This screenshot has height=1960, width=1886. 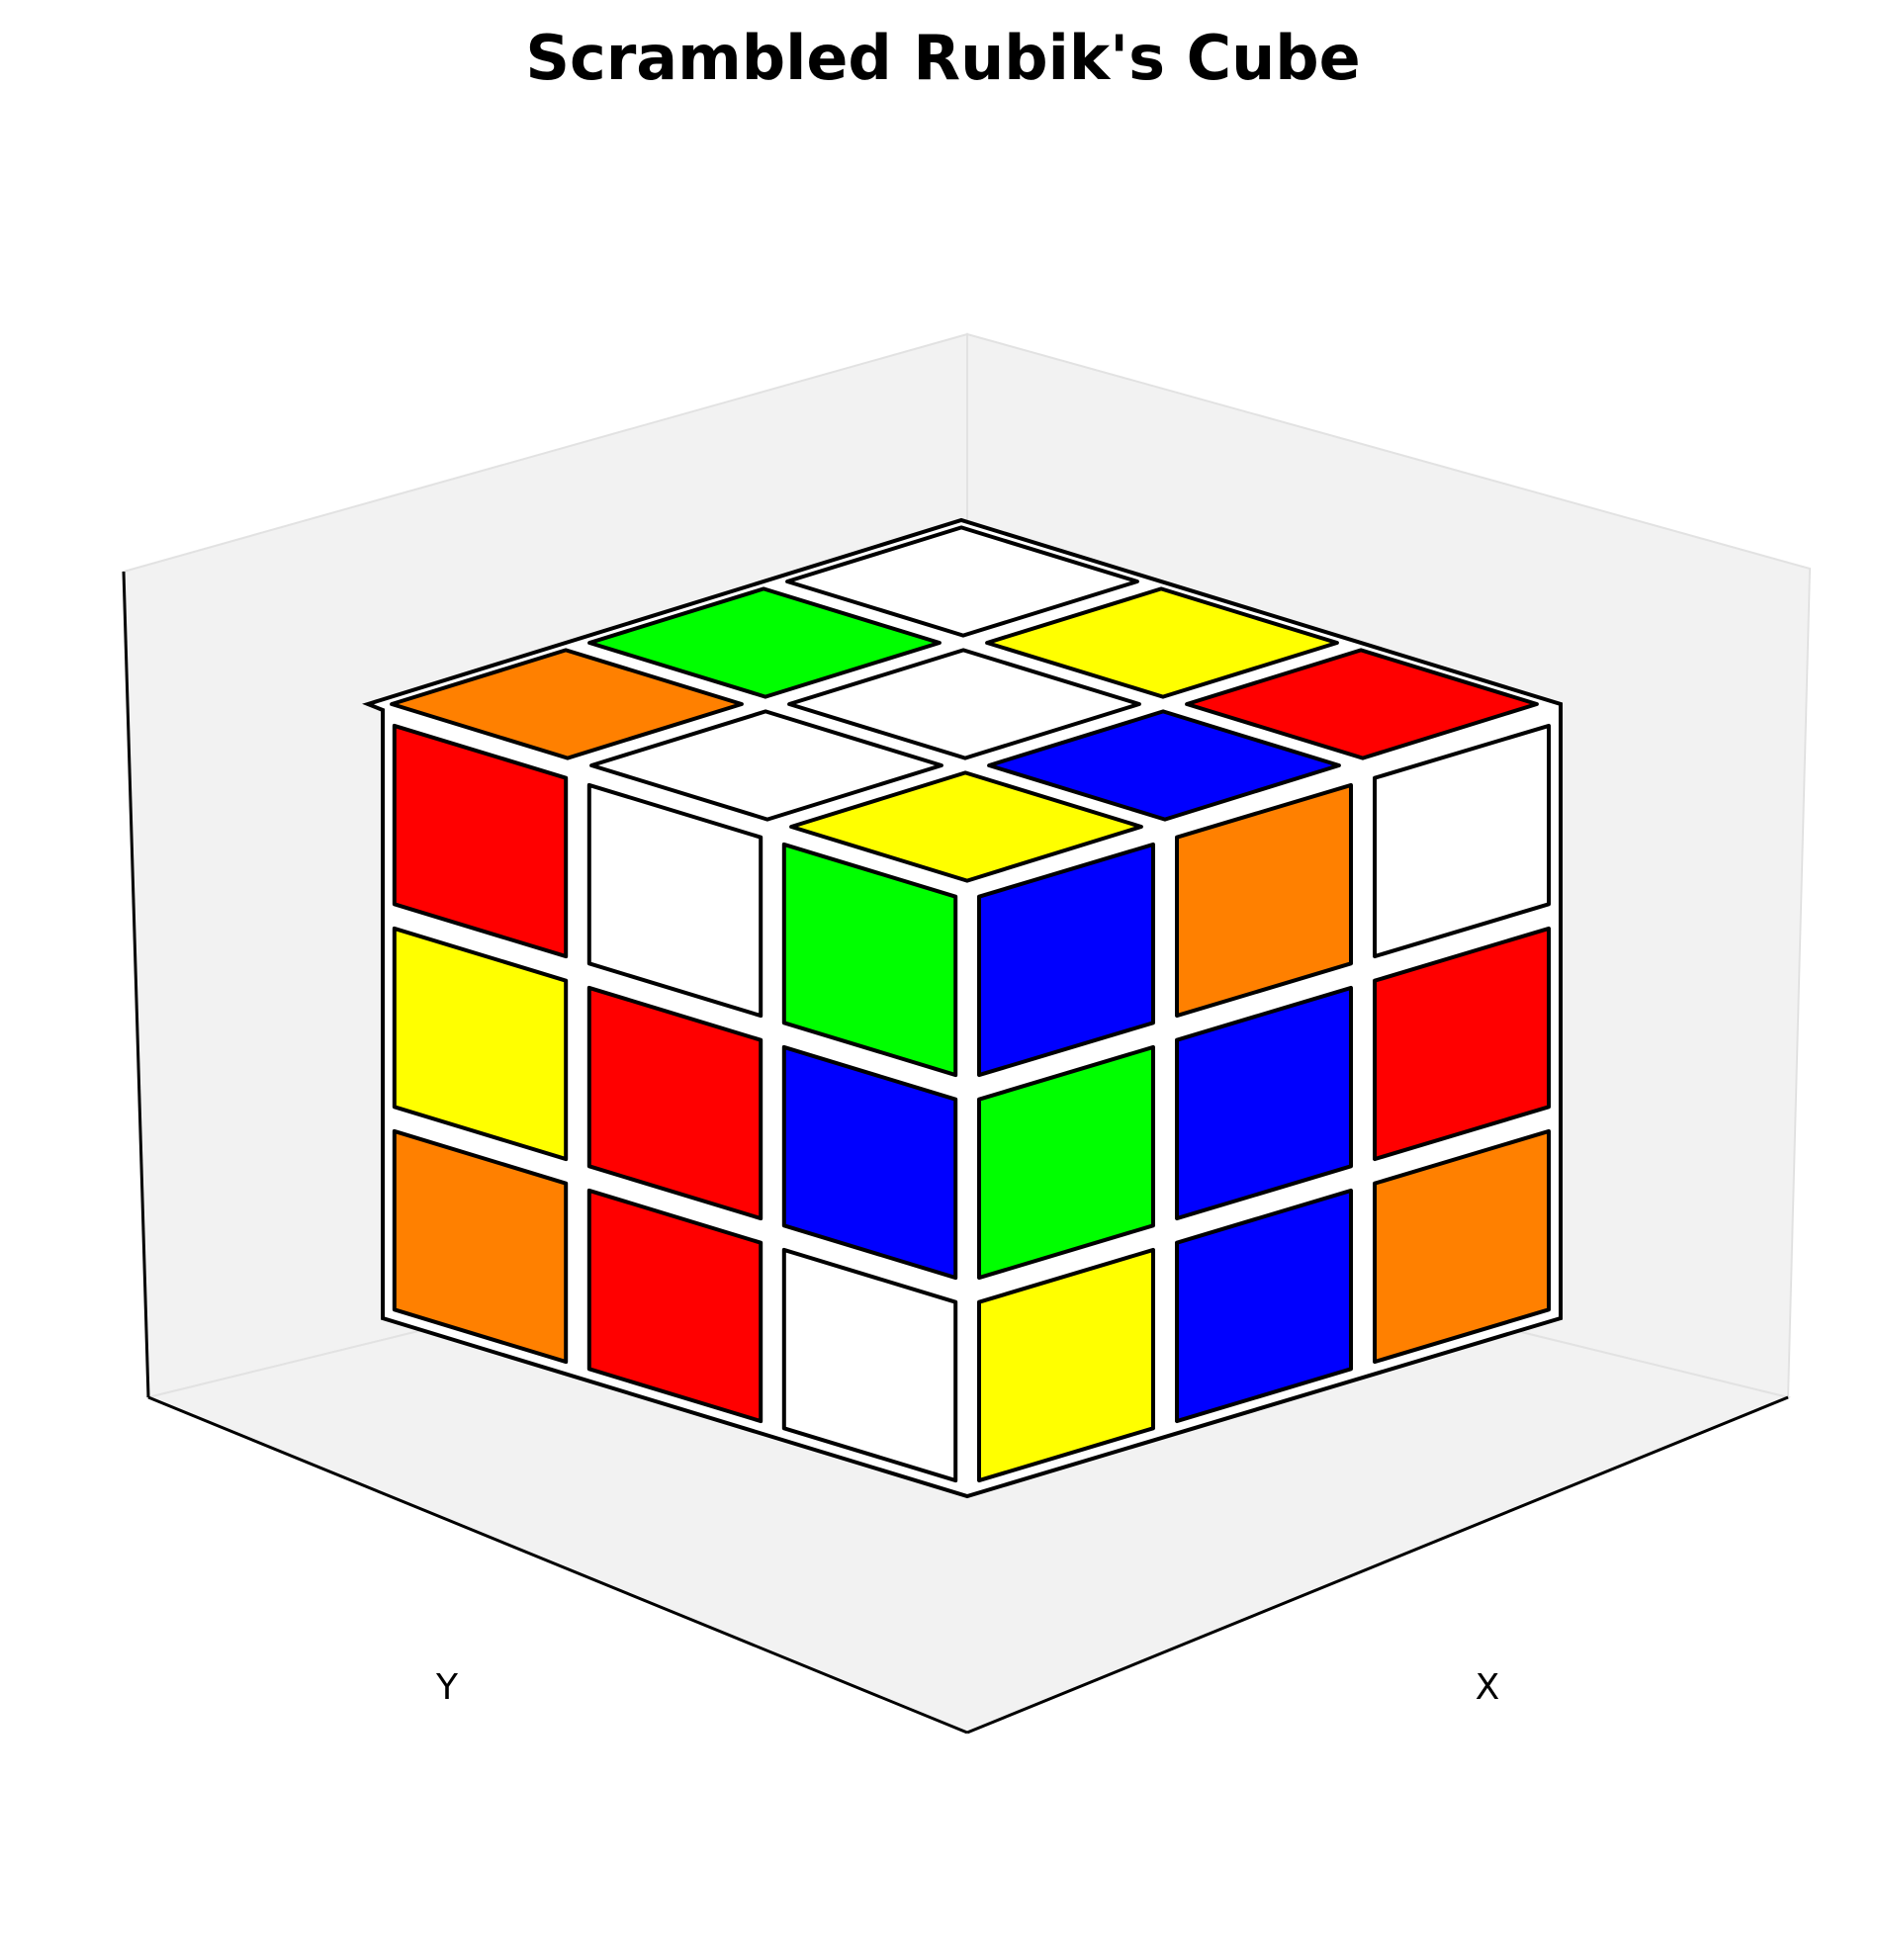 What do you see at coordinates (1488, 1687) in the screenshot?
I see `x-axis-label: X` at bounding box center [1488, 1687].